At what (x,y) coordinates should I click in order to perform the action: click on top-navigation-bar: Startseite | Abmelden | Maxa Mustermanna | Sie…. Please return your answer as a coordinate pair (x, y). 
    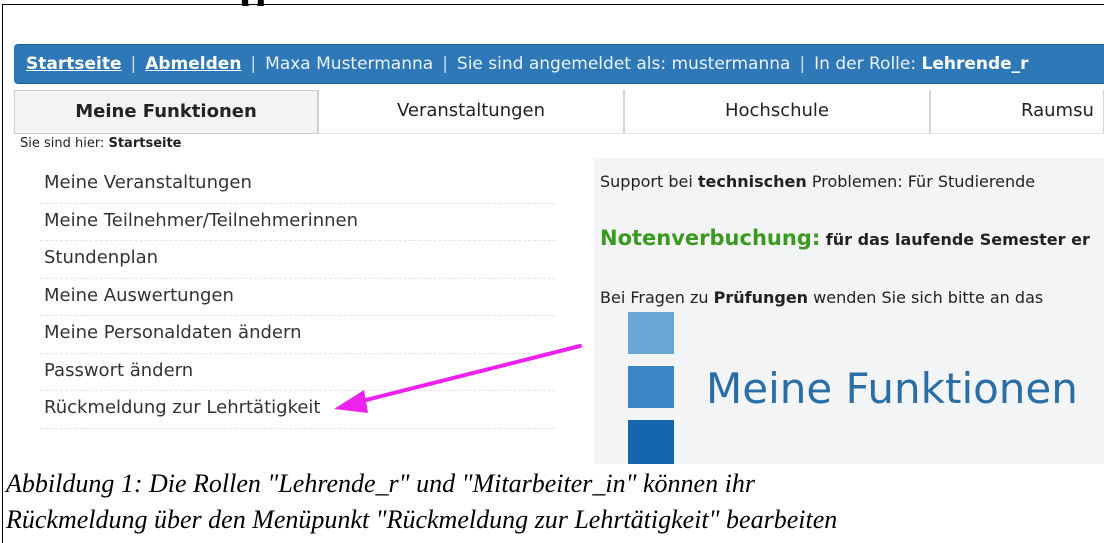
    Looking at the image, I should click on (559, 64).